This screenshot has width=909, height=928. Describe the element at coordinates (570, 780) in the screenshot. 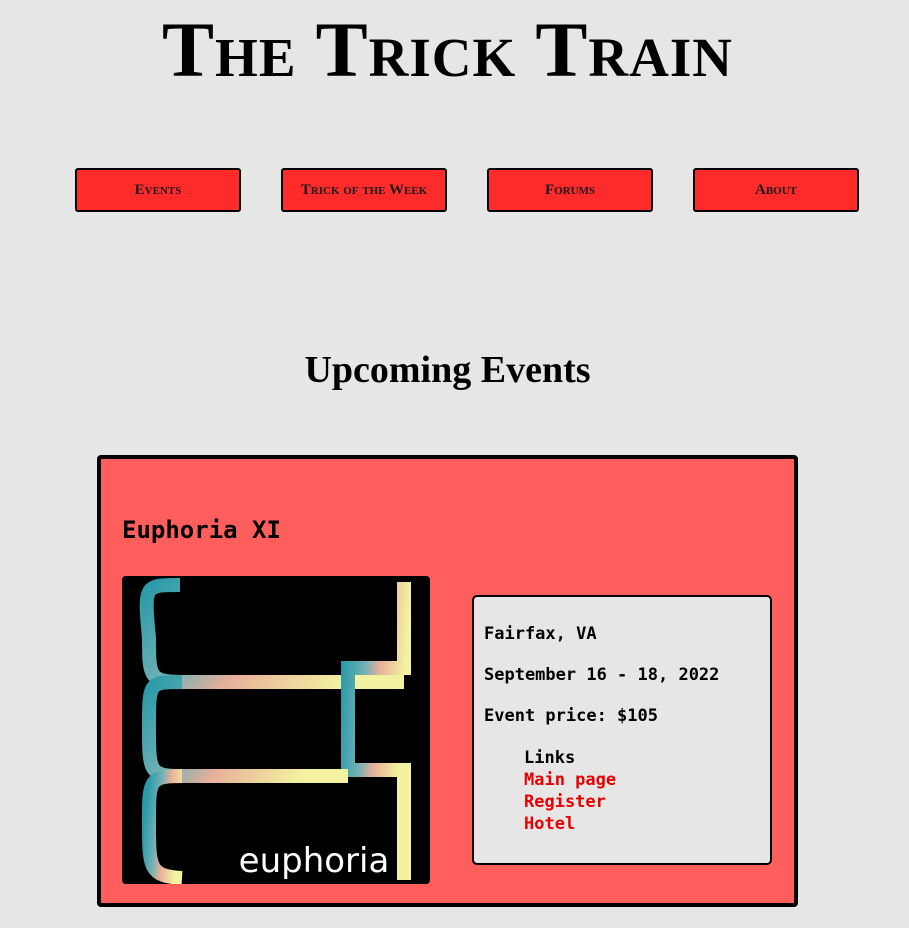

I see `main-page-link: Main page` at that location.